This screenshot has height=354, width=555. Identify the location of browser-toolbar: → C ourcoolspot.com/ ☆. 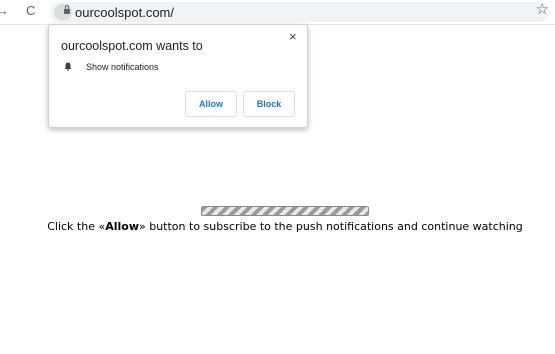
(277, 12).